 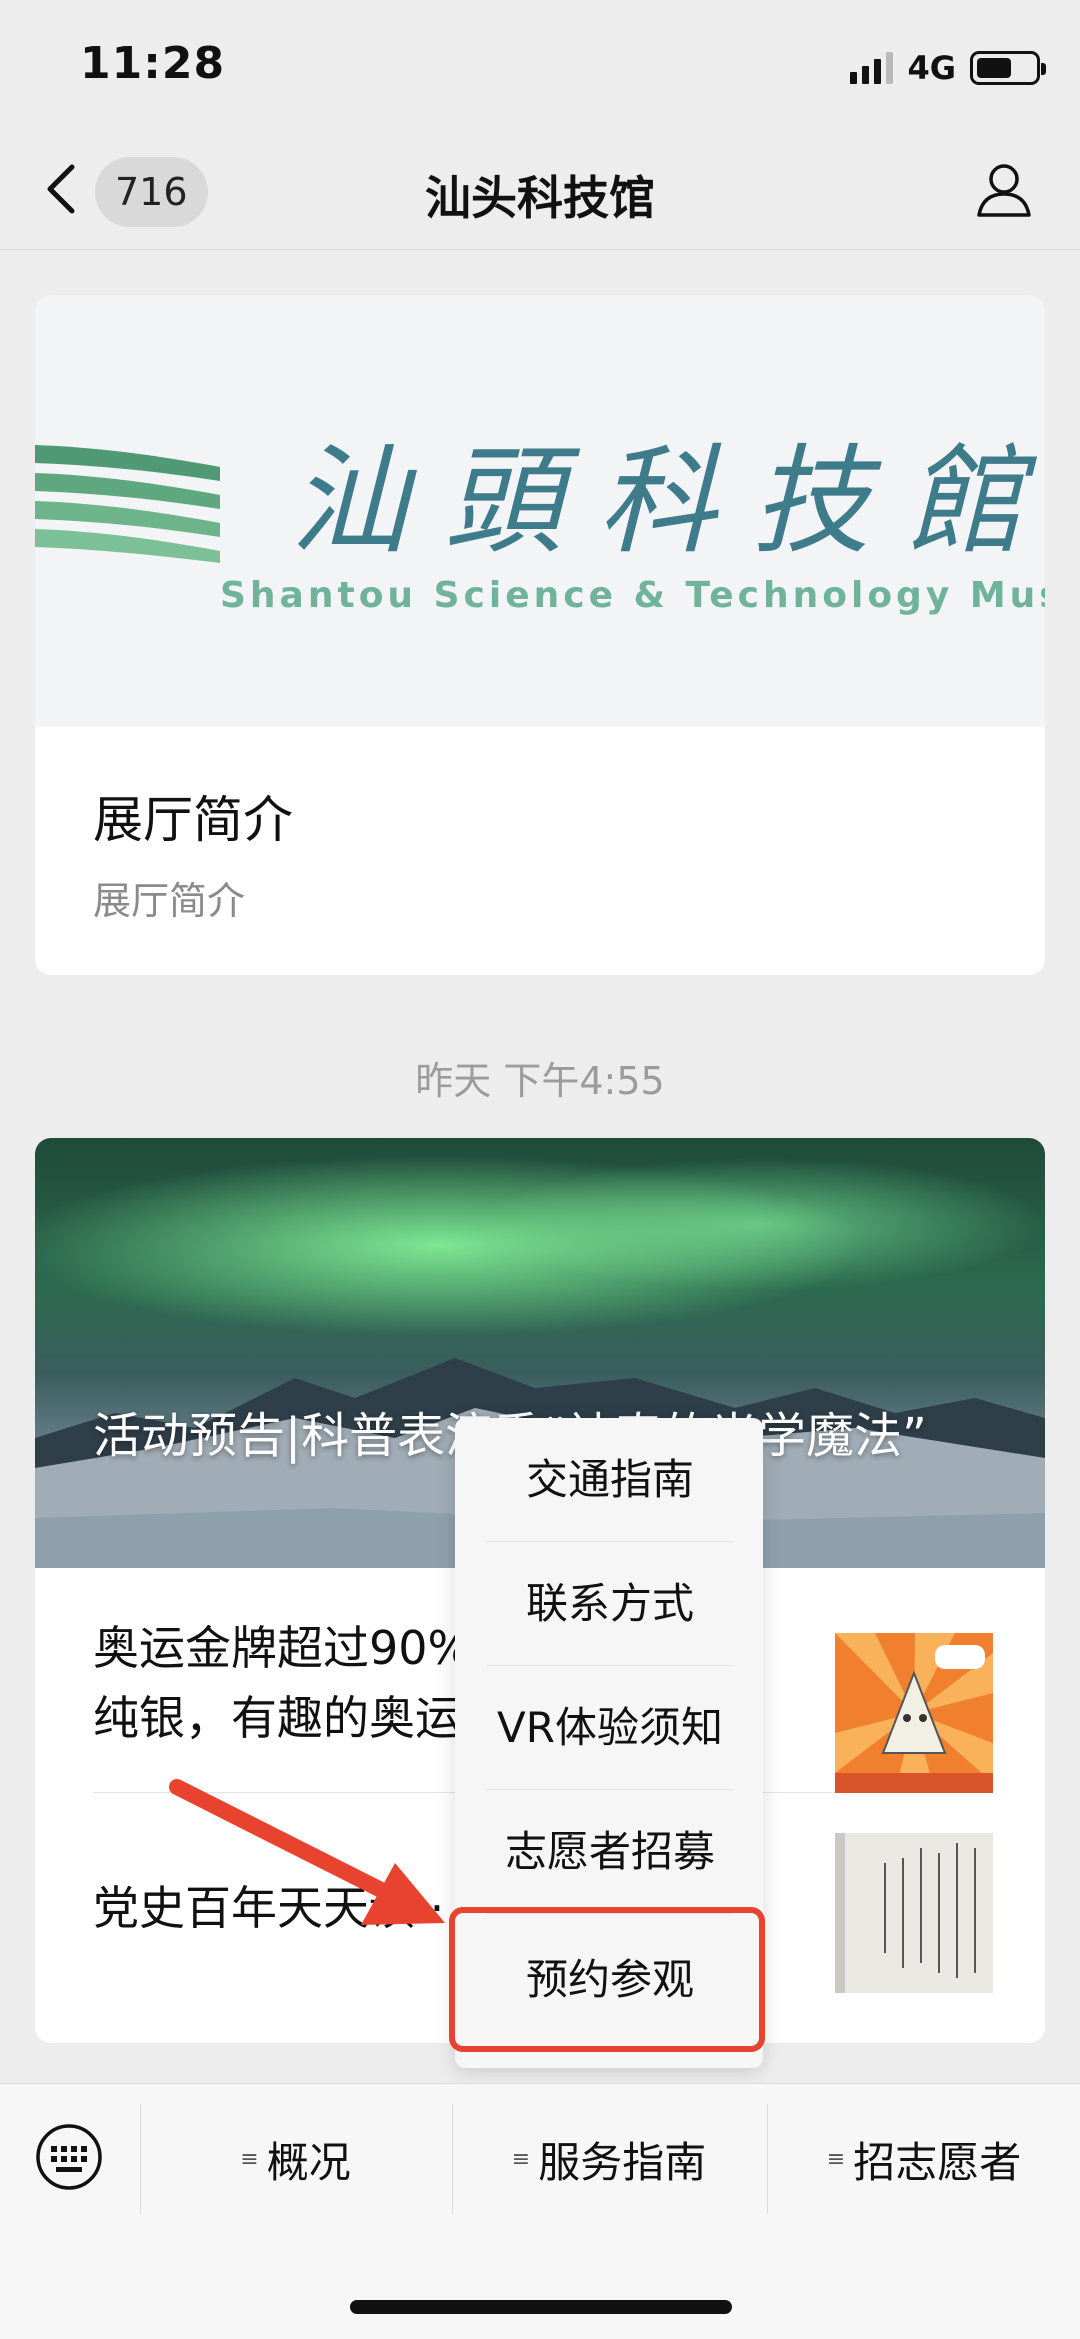 What do you see at coordinates (540, 1081) in the screenshot?
I see `message-timestamp: 昨天 下午4:55` at bounding box center [540, 1081].